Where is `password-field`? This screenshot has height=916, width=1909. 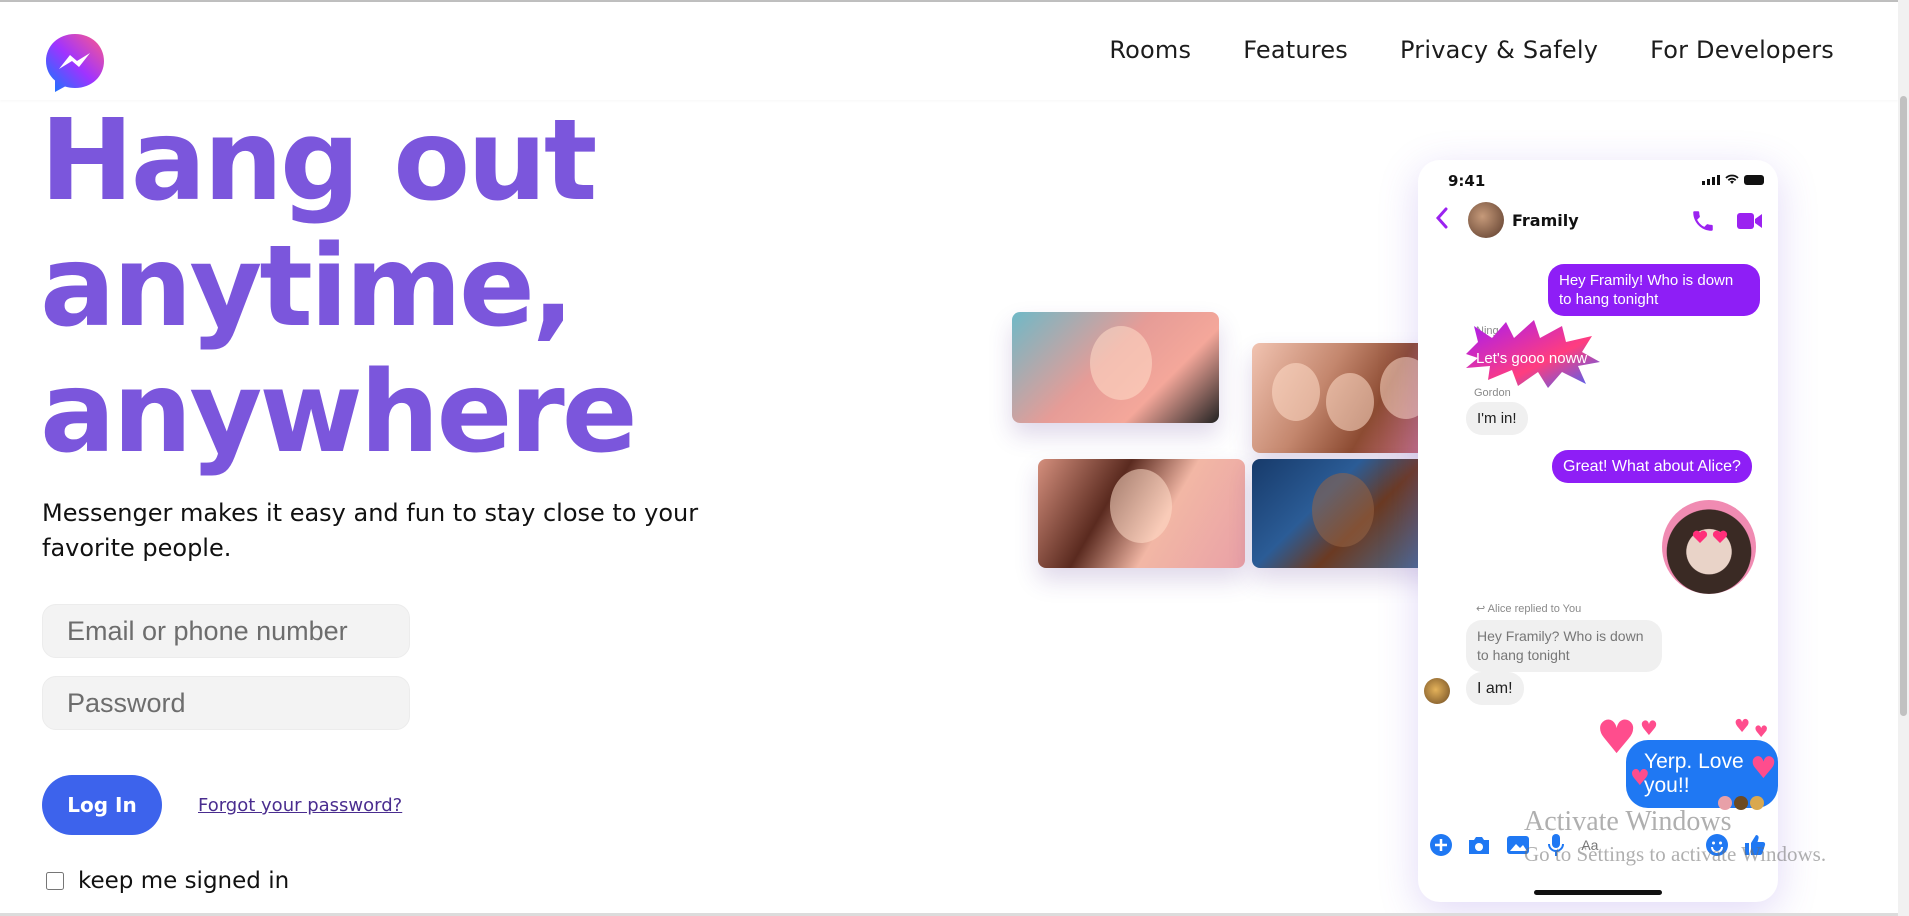
password-field is located at coordinates (226, 703).